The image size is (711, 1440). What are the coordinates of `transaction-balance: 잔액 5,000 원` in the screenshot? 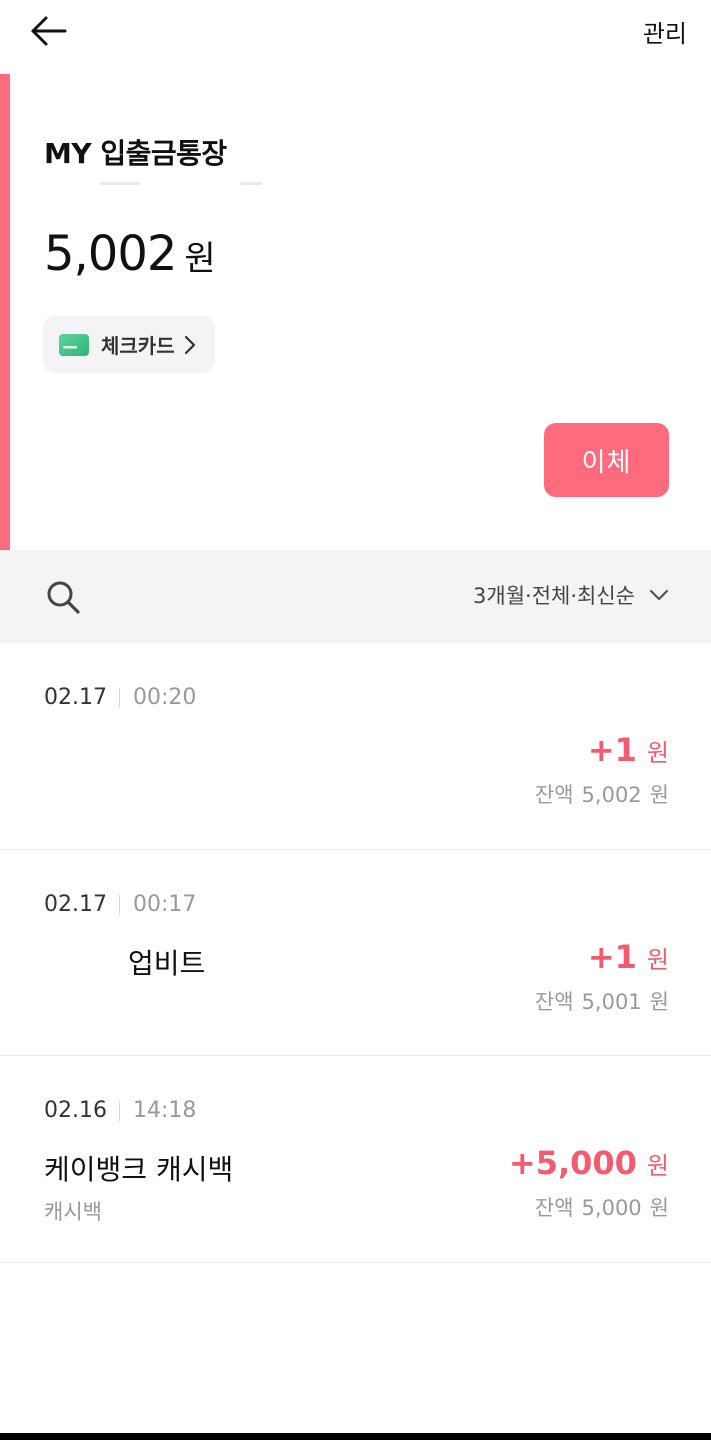 It's located at (602, 1207).